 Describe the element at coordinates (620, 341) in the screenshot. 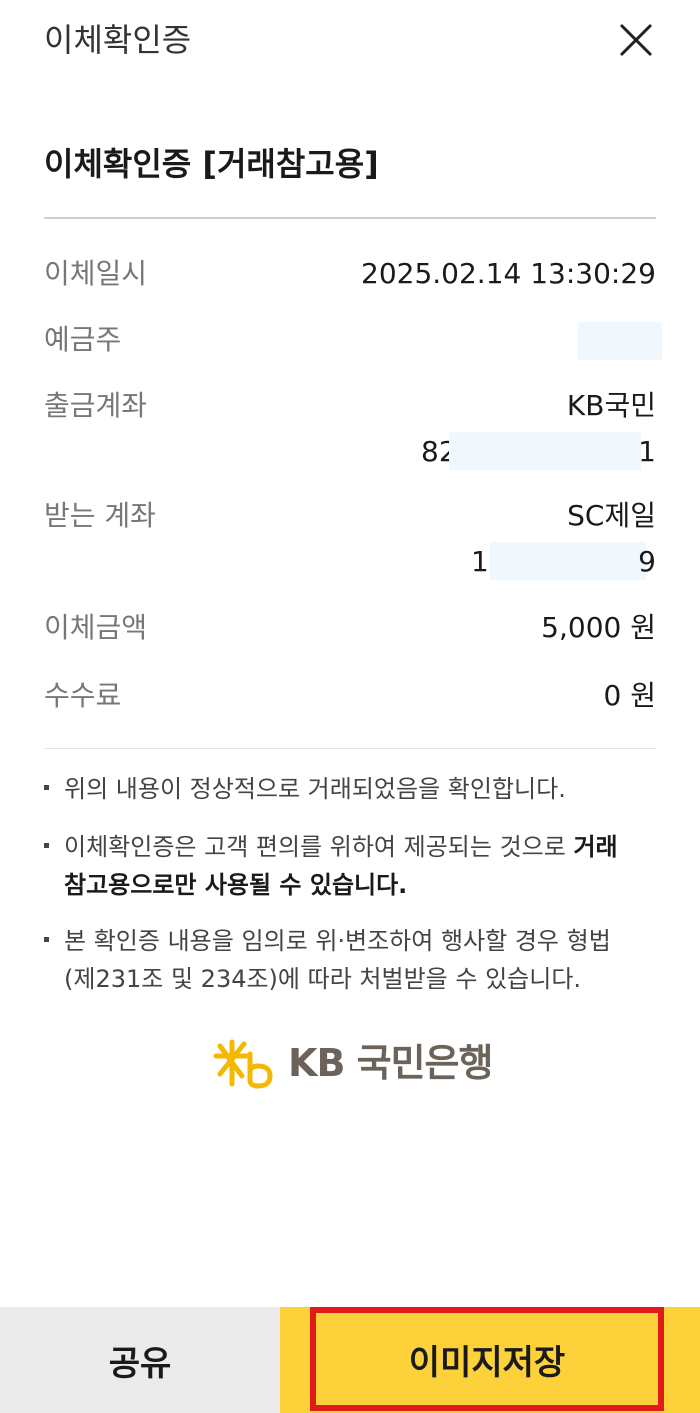

I see `depositor-masked-value` at that location.